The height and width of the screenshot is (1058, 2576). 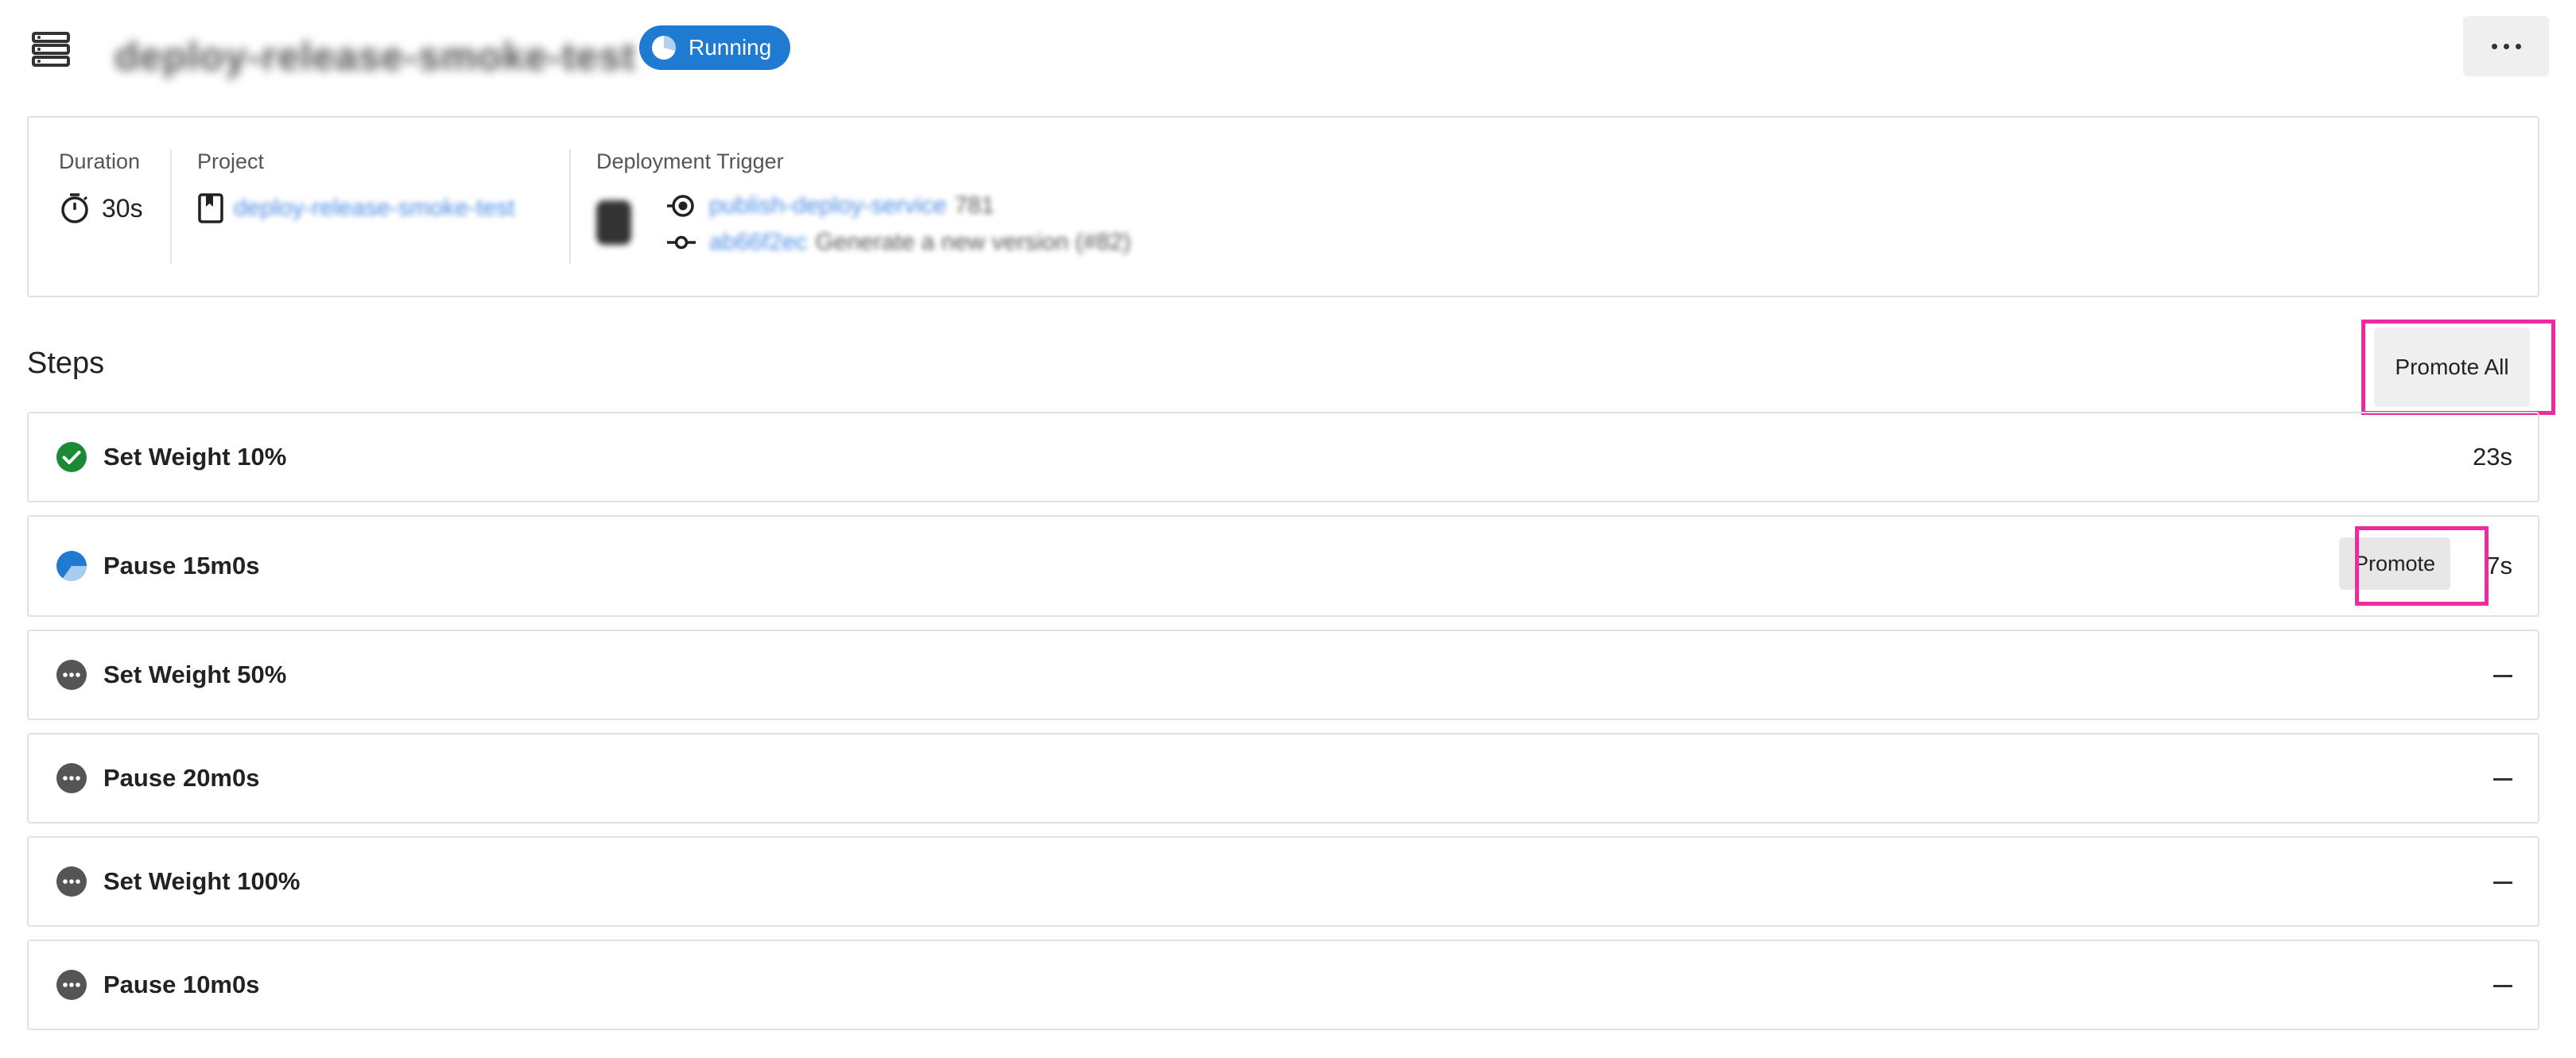 I want to click on more-options-button, so click(x=2506, y=46).